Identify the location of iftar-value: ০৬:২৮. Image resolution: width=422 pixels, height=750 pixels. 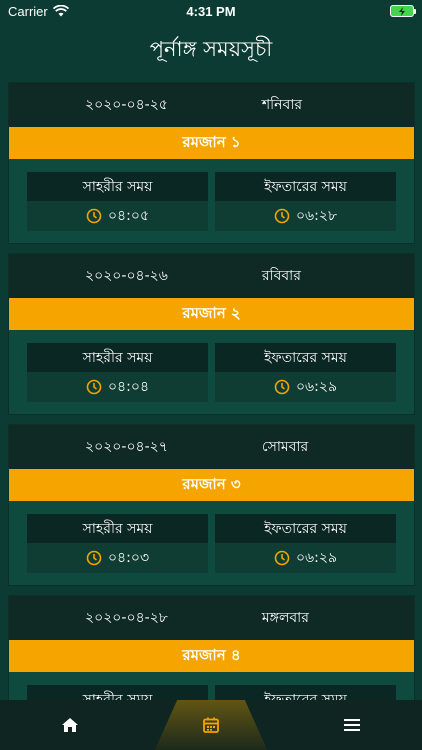
(305, 216).